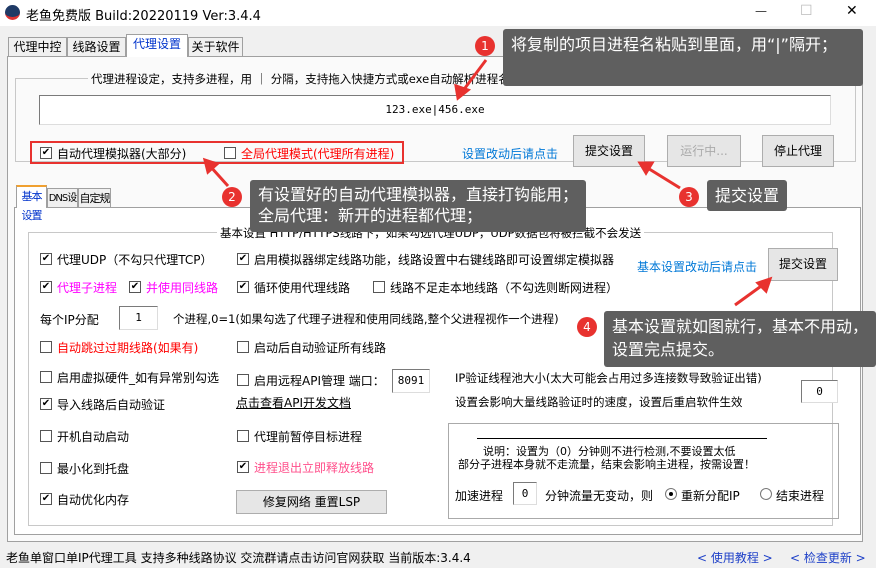 The height and width of the screenshot is (568, 876). What do you see at coordinates (740, 326) in the screenshot?
I see `callout-4-line-1: 基本设置就如图就行，基本不用动，` at bounding box center [740, 326].